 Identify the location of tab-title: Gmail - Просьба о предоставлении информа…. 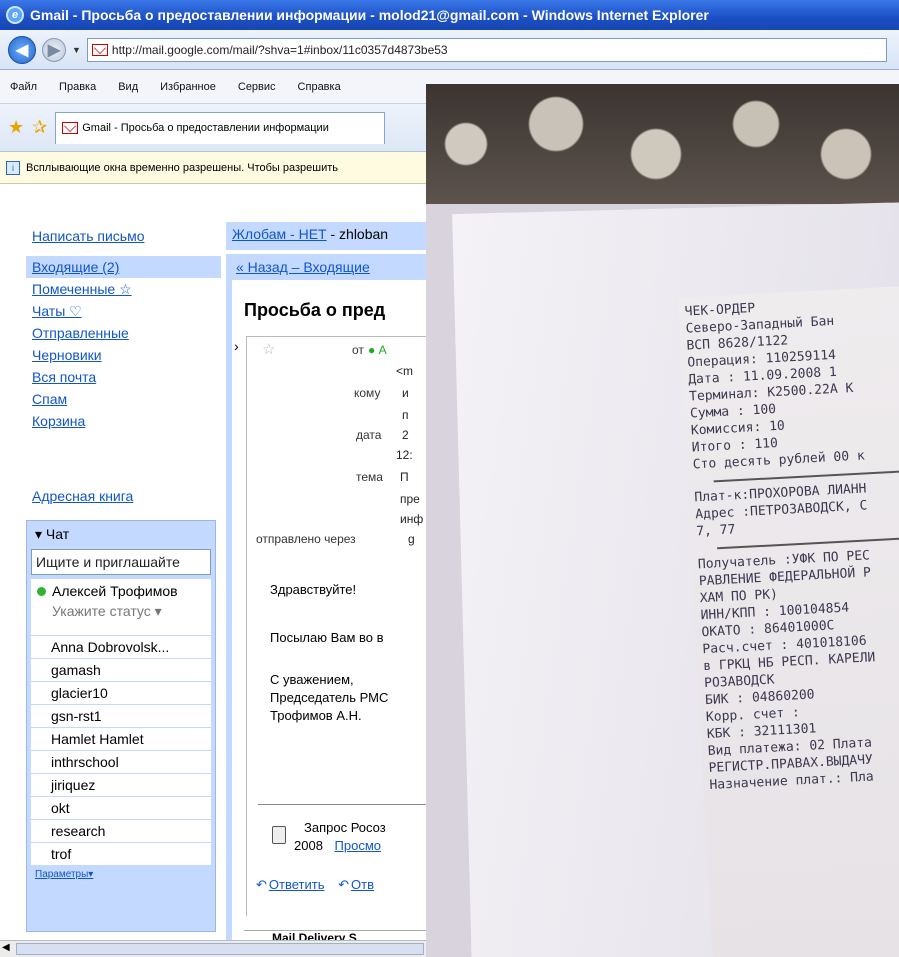
(205, 128).